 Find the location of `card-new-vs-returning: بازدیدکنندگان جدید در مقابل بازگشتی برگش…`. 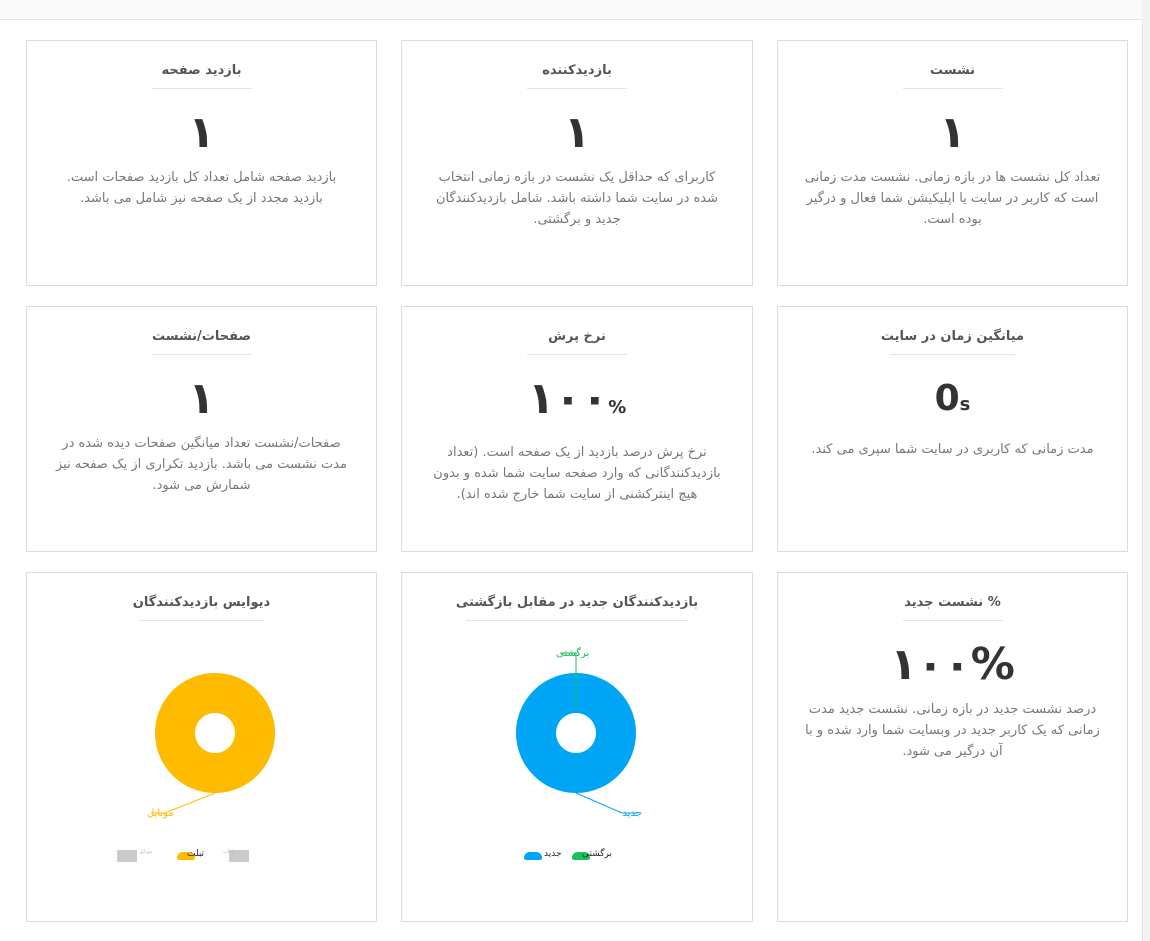

card-new-vs-returning: بازدیدکنندگان جدید در مقابل بازگشتی برگش… is located at coordinates (577, 747).